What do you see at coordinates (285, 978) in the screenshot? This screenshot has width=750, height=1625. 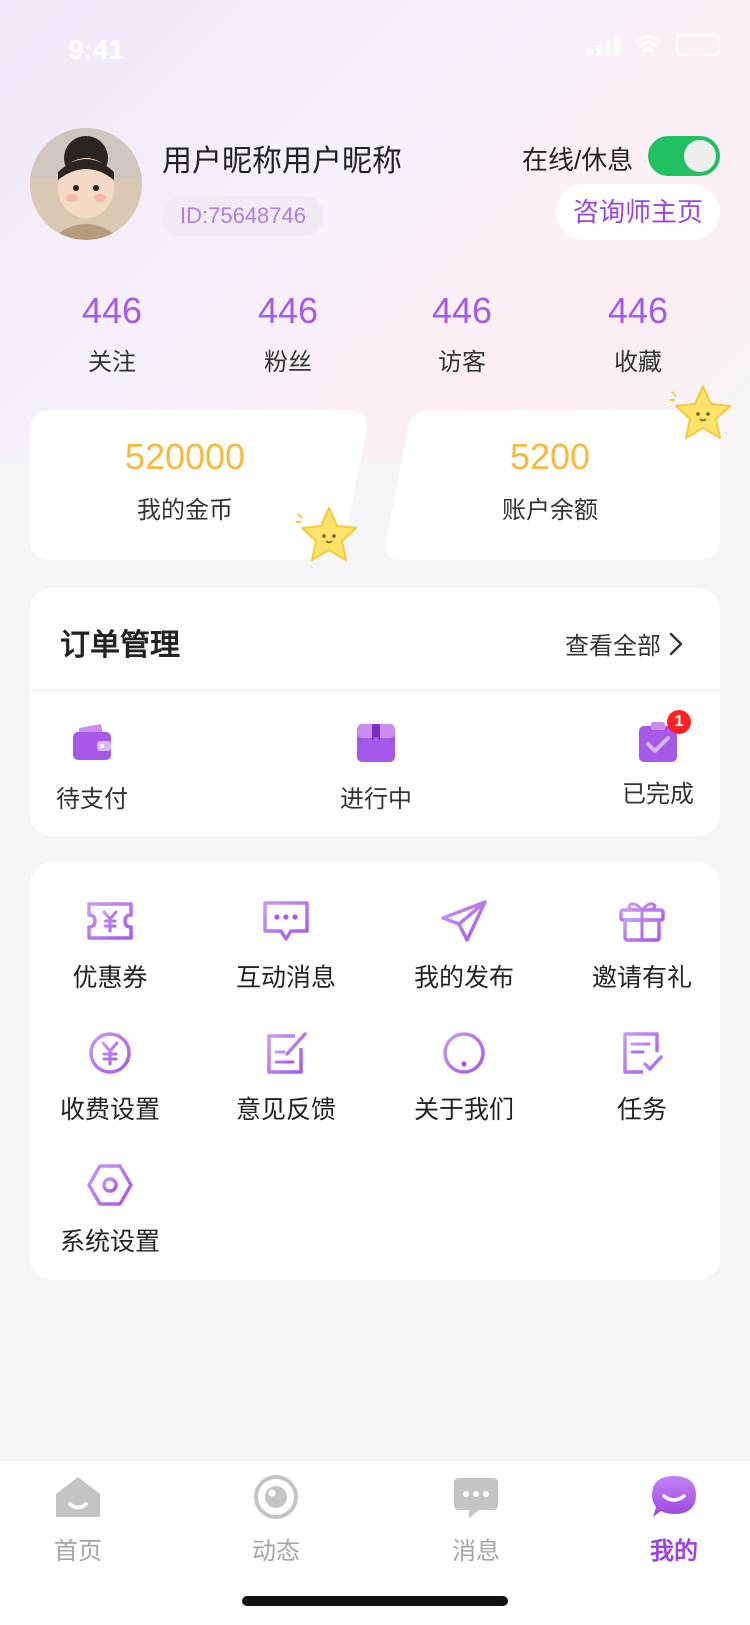 I see `service-label: 互动消息` at bounding box center [285, 978].